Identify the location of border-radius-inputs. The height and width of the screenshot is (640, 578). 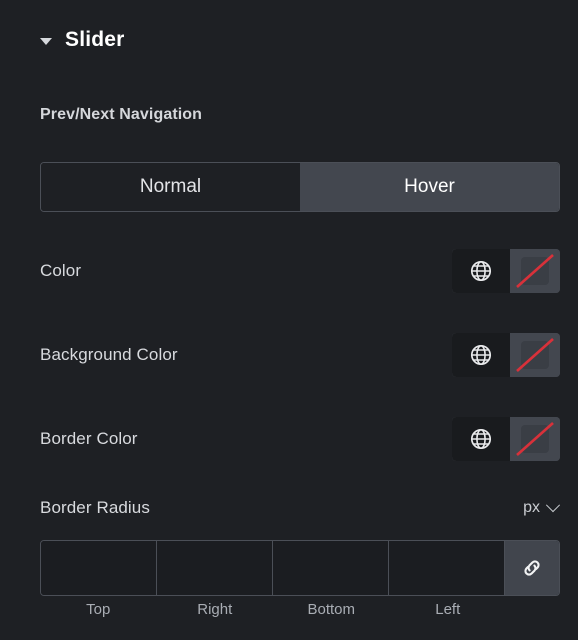
(300, 568).